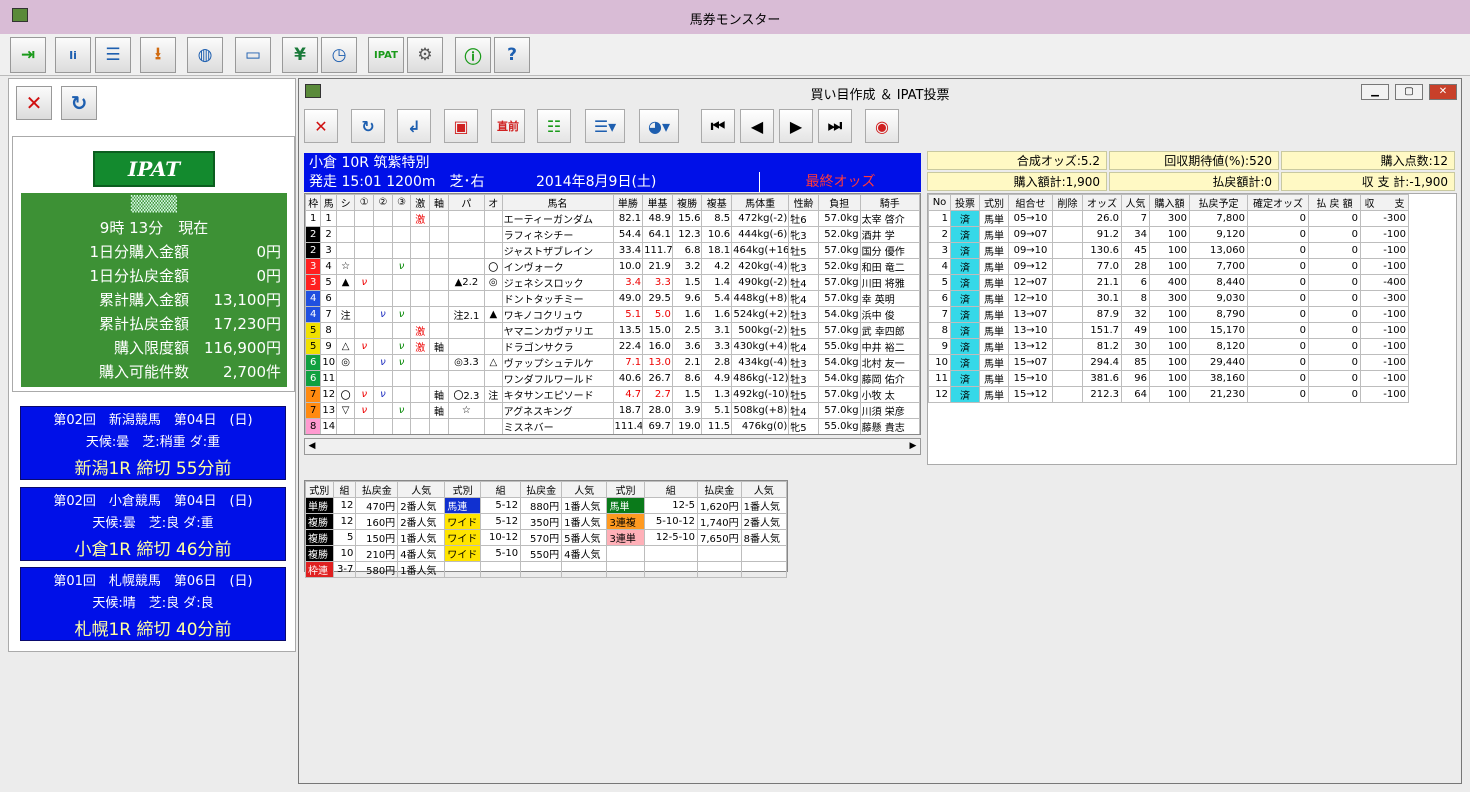  Describe the element at coordinates (425, 55) in the screenshot. I see `gear-icon: ⚙` at that location.